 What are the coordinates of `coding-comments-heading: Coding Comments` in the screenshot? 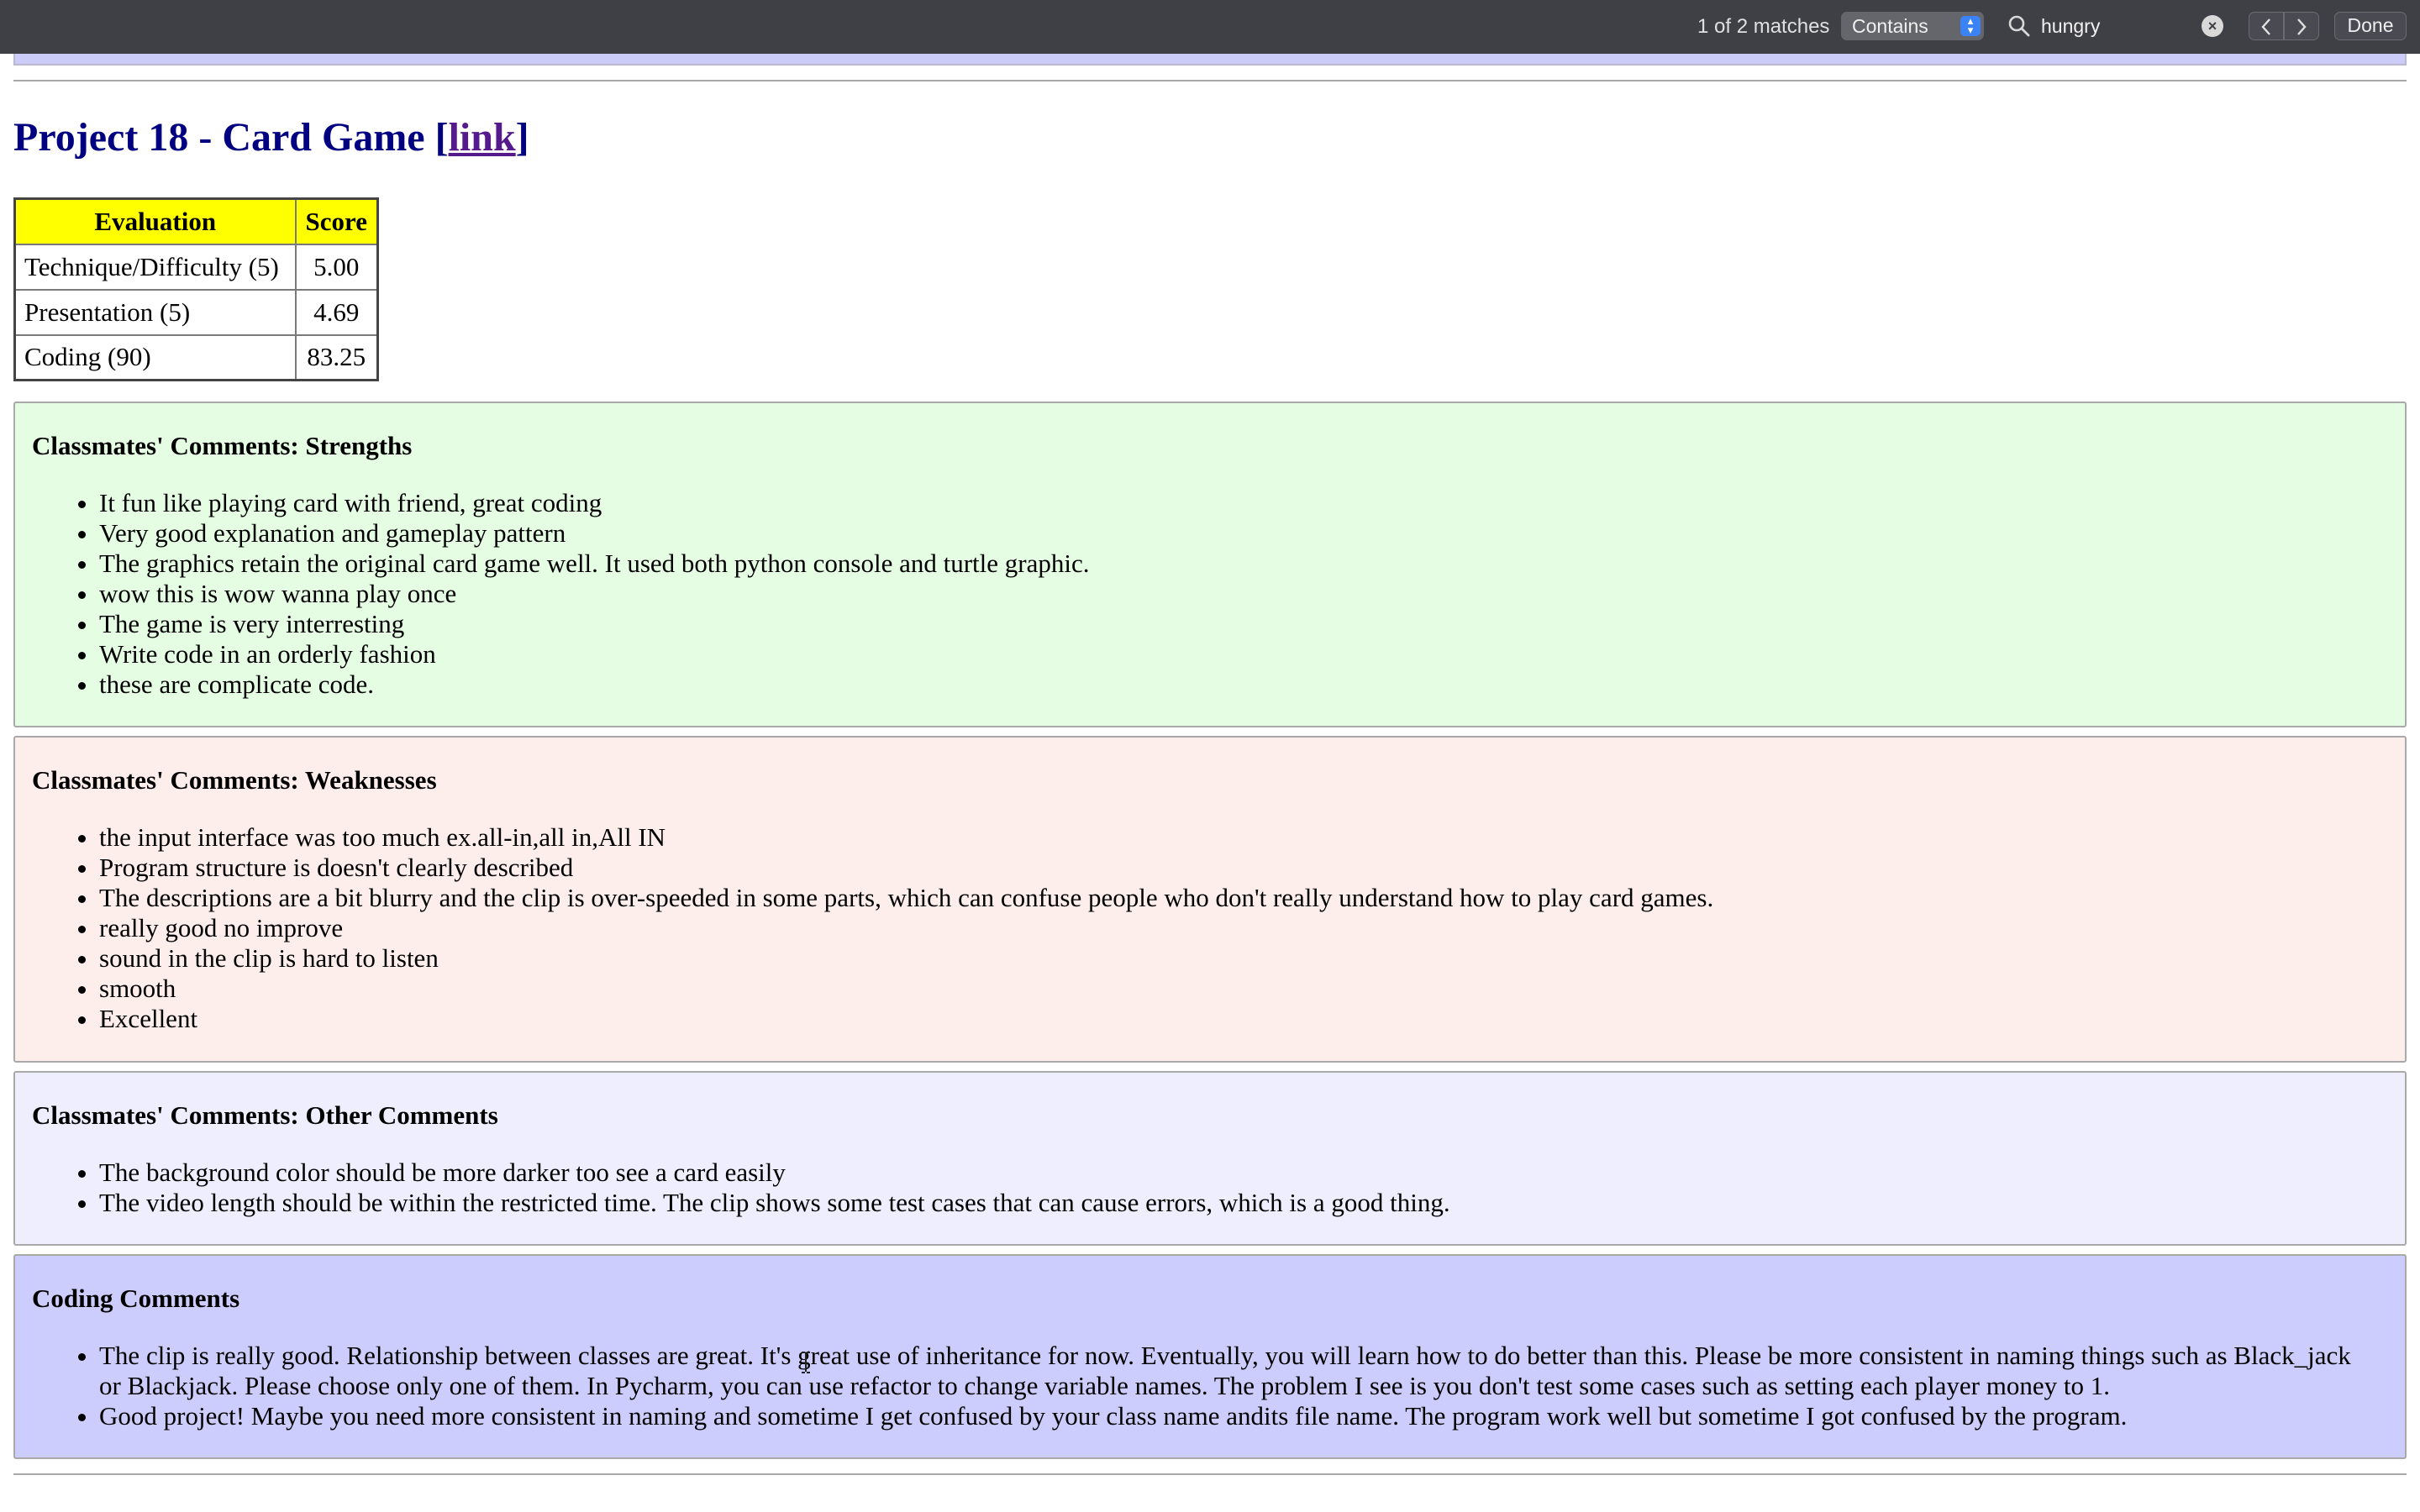 It's located at (136, 1298).